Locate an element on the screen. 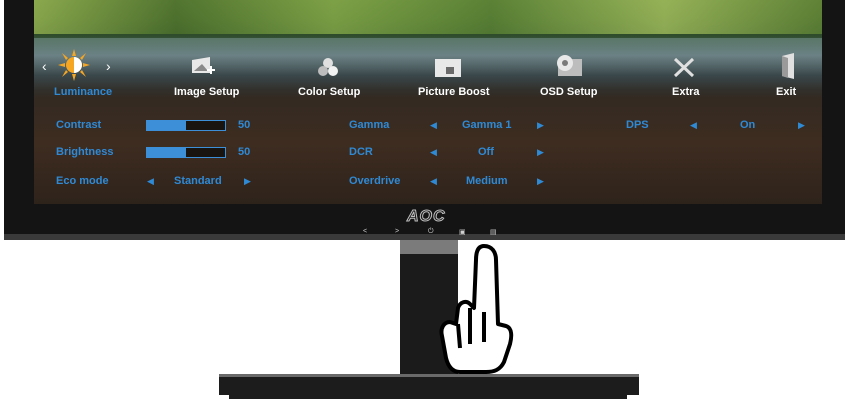 Image resolution: width=845 pixels, height=399 pixels. tab-label: Exit is located at coordinates (786, 92).